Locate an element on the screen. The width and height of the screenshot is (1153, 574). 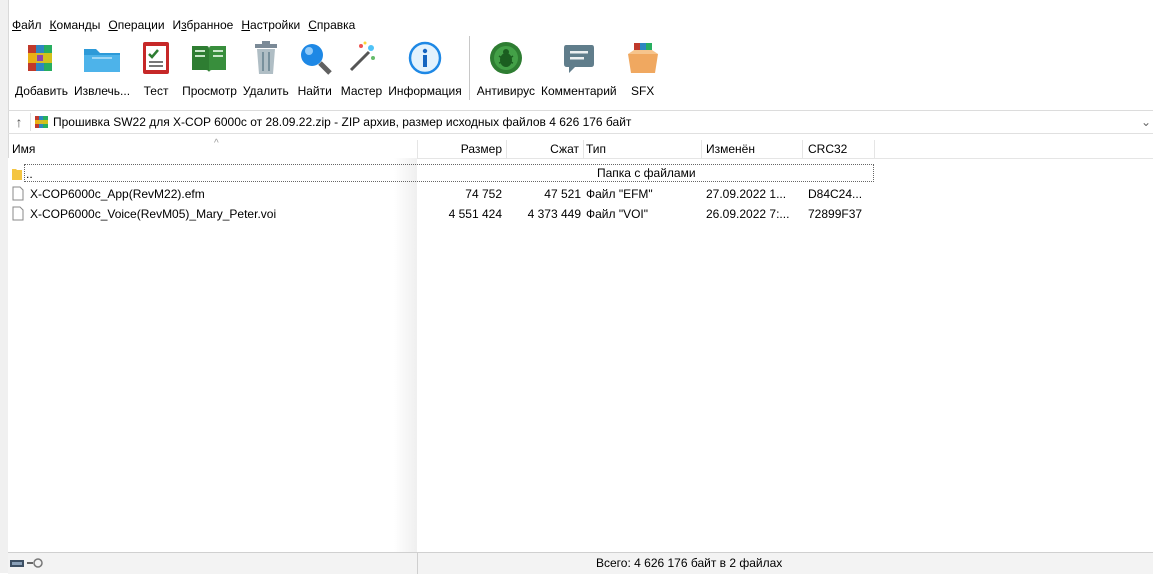
sfx-box-icon is located at coordinates (643, 58).